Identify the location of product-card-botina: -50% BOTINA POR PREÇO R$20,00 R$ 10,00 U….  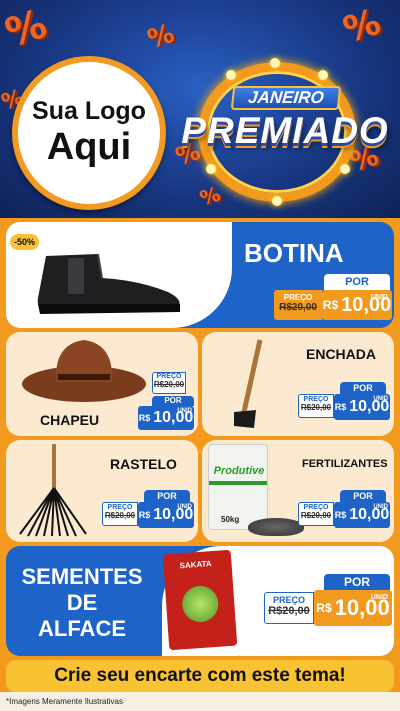
(200, 275).